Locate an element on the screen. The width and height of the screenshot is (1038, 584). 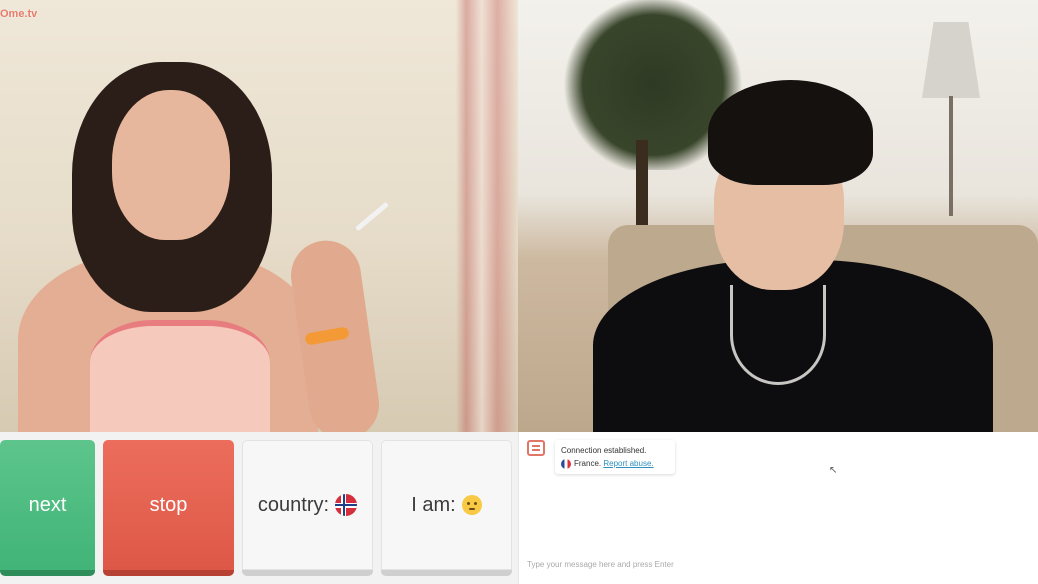
stranger-face is located at coordinates (171, 165).